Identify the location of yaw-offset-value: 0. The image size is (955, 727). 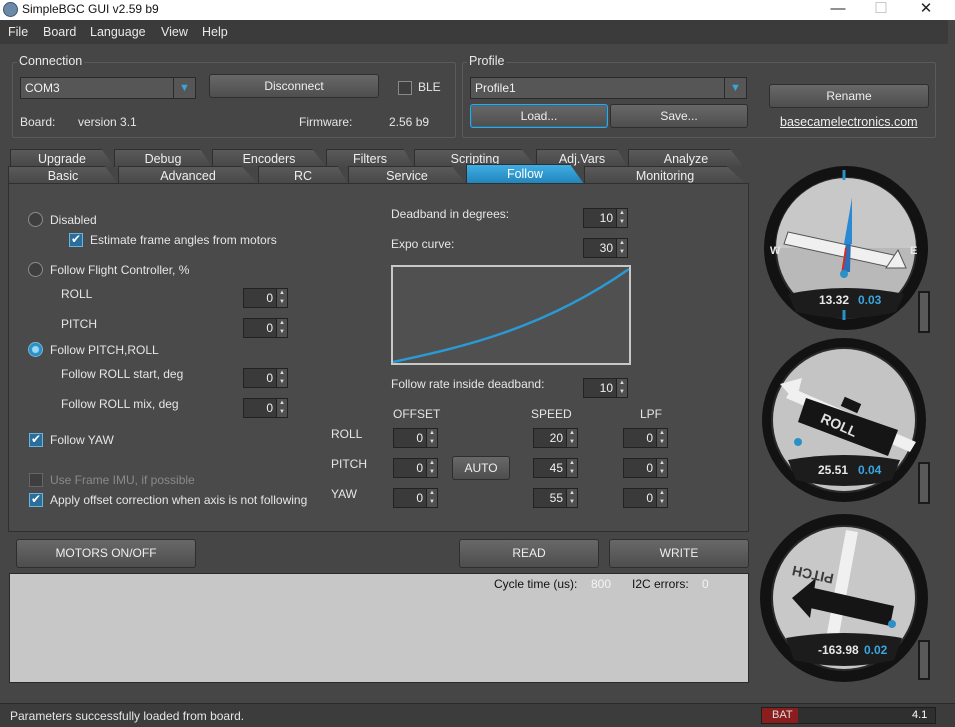
(419, 498).